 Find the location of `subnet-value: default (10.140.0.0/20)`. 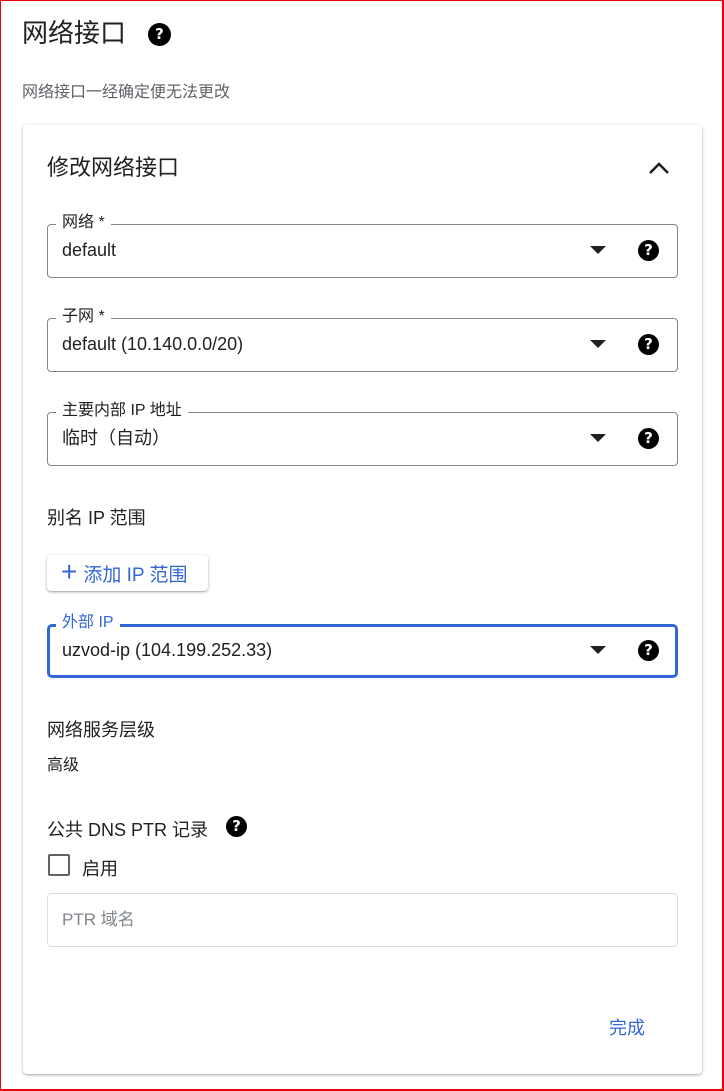

subnet-value: default (10.140.0.0/20) is located at coordinates (153, 344).